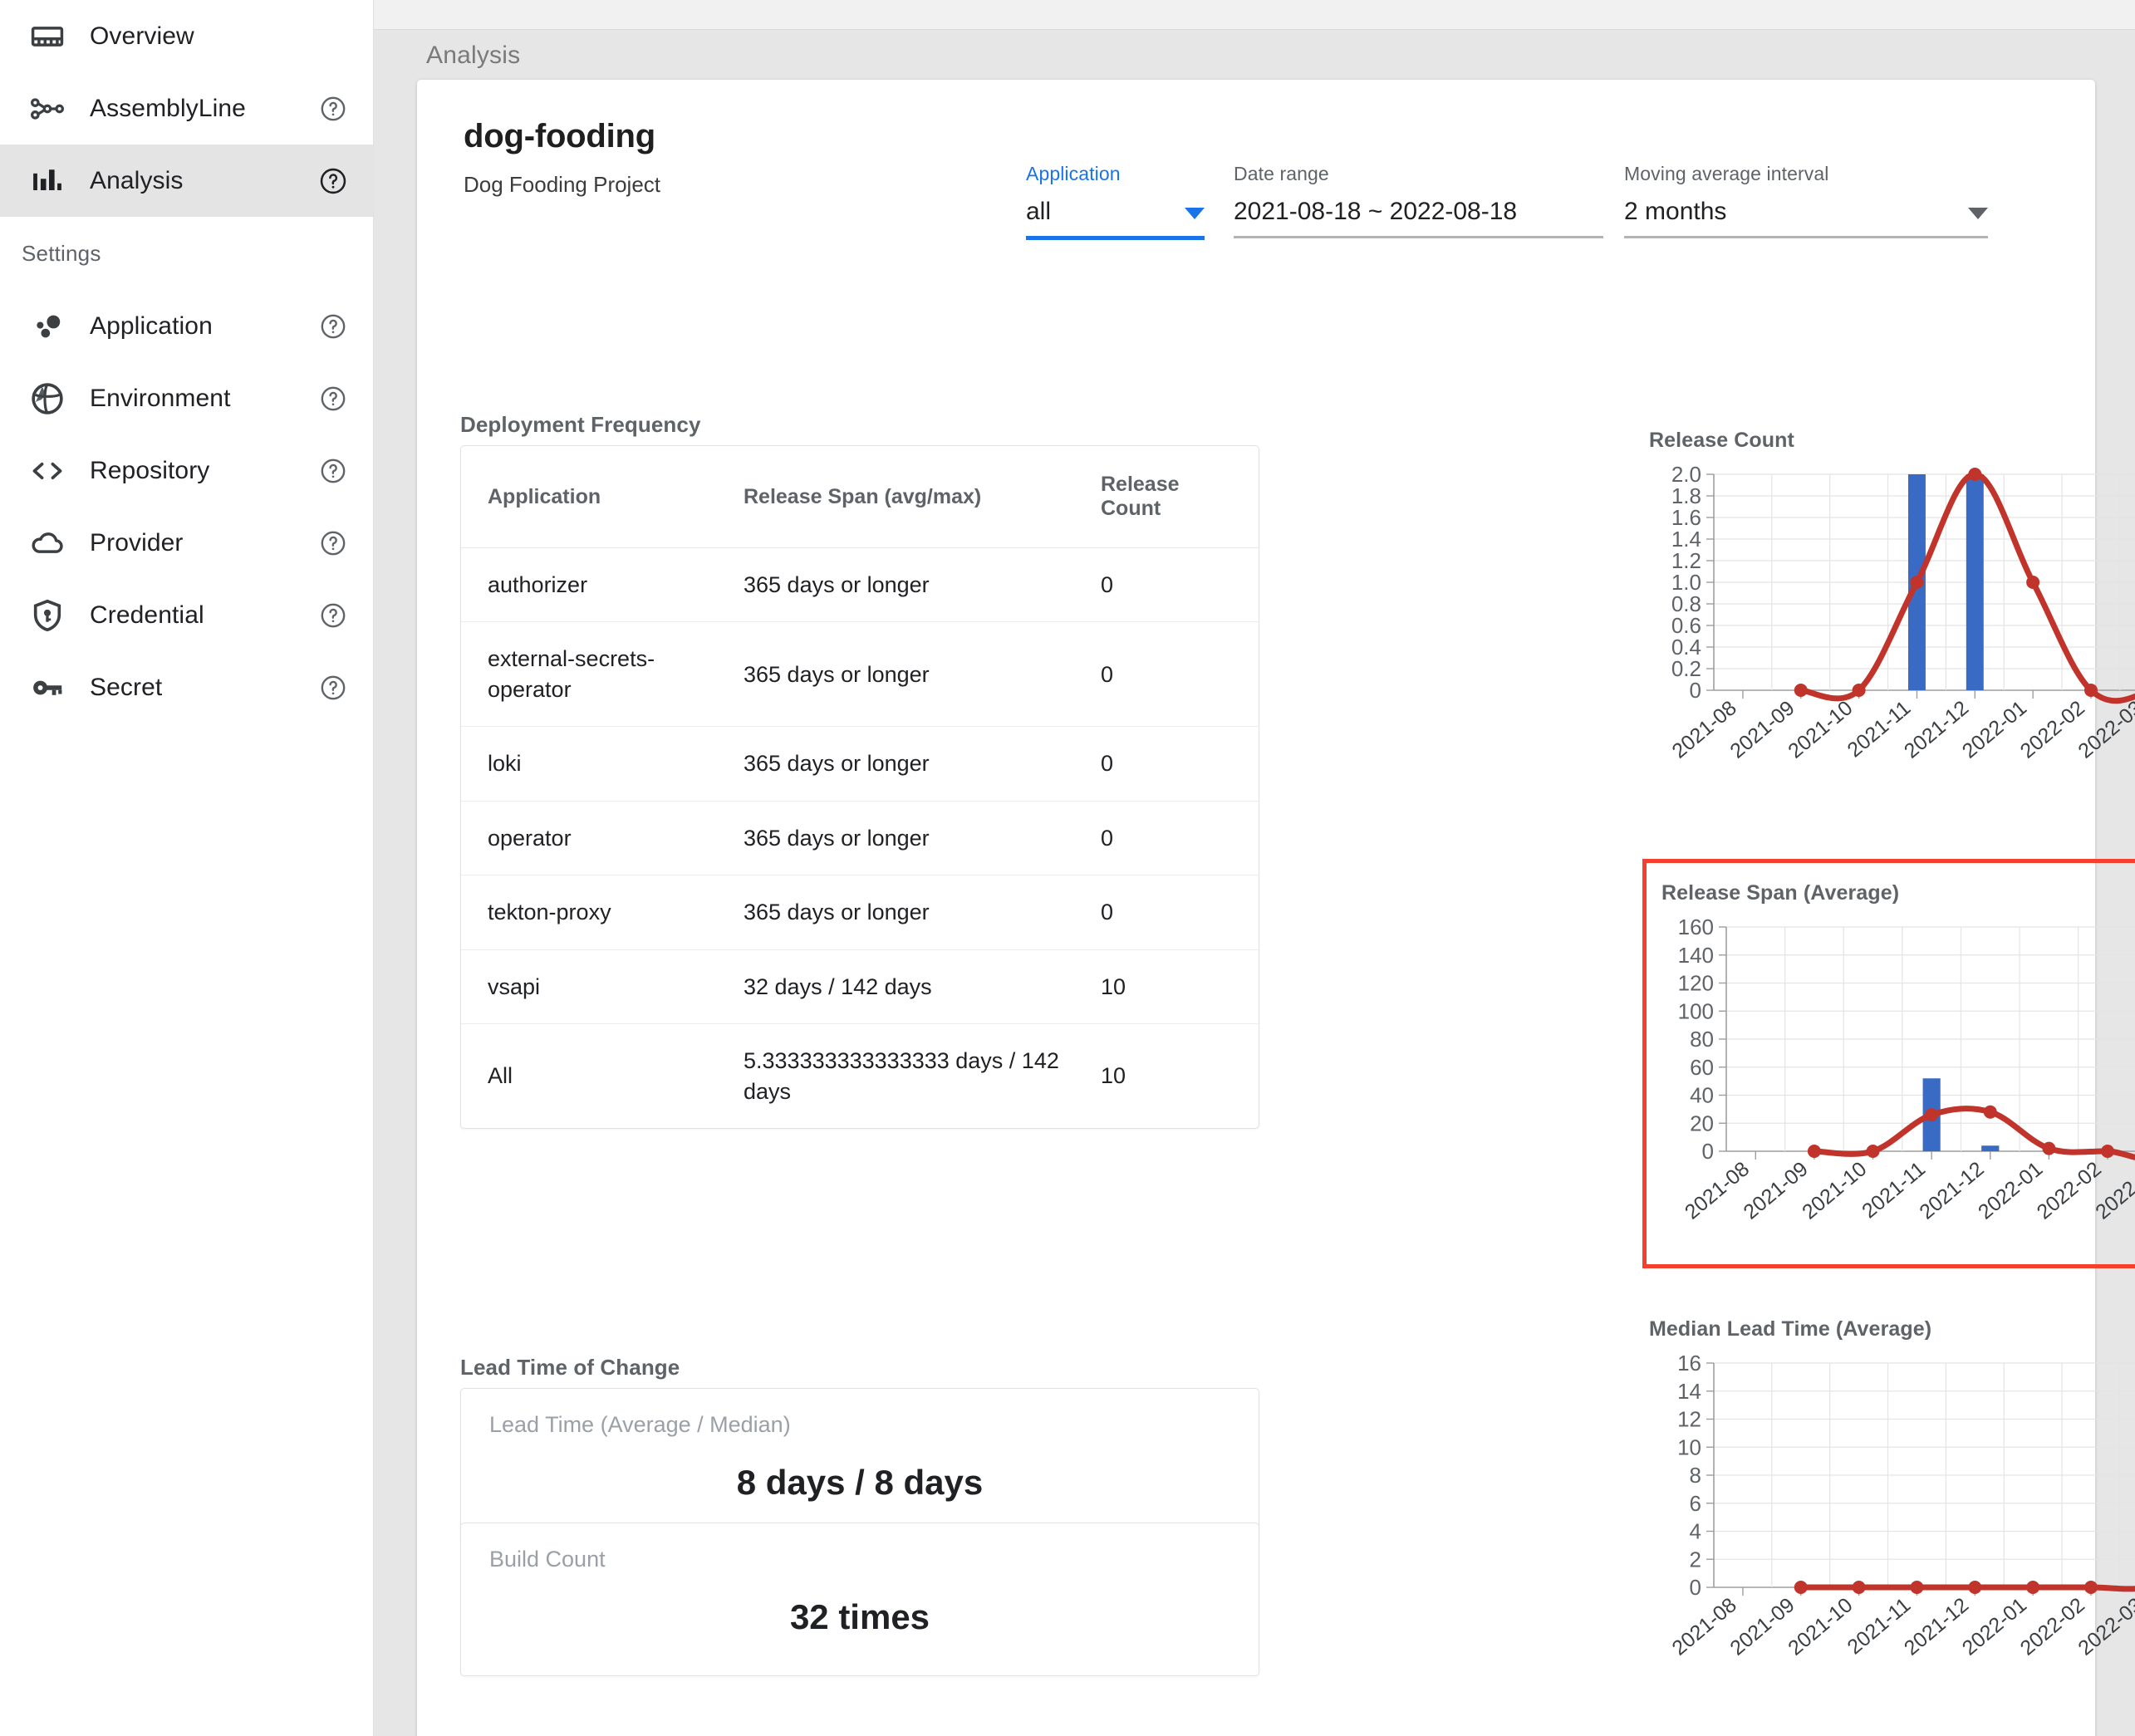 The image size is (2135, 1736). I want to click on table-row: vsapi 32 days / 142 days 10, so click(860, 987).